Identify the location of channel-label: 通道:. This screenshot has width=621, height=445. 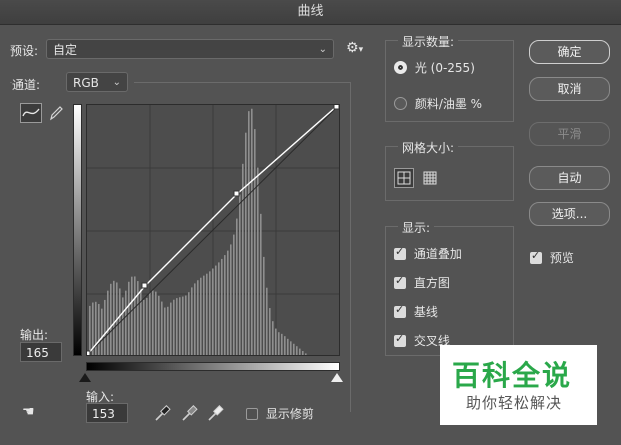
(26, 85).